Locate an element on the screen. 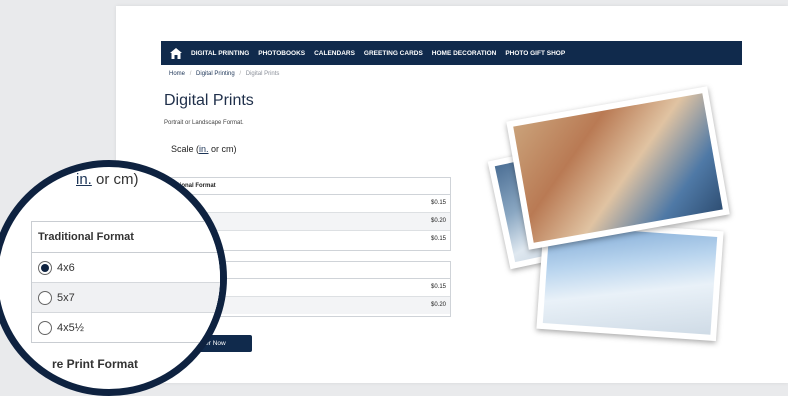  magnified-scale-unit: in. is located at coordinates (84, 179).